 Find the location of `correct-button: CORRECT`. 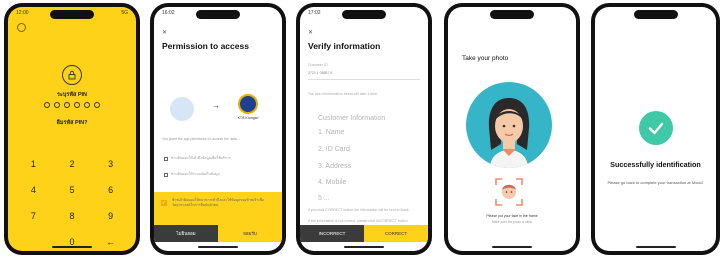

correct-button: CORRECT is located at coordinates (396, 233).